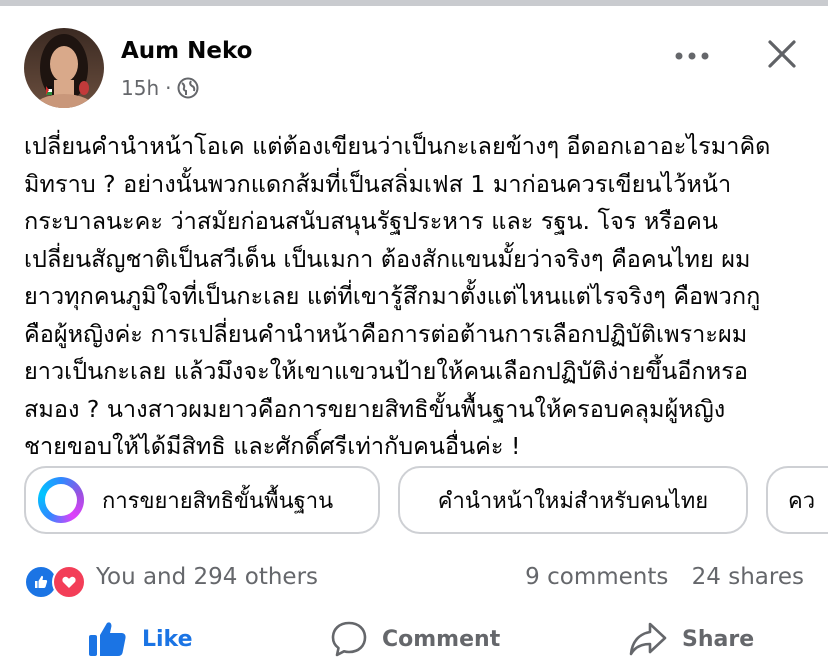 This screenshot has height=659, width=828. I want to click on avatar, so click(64, 68).